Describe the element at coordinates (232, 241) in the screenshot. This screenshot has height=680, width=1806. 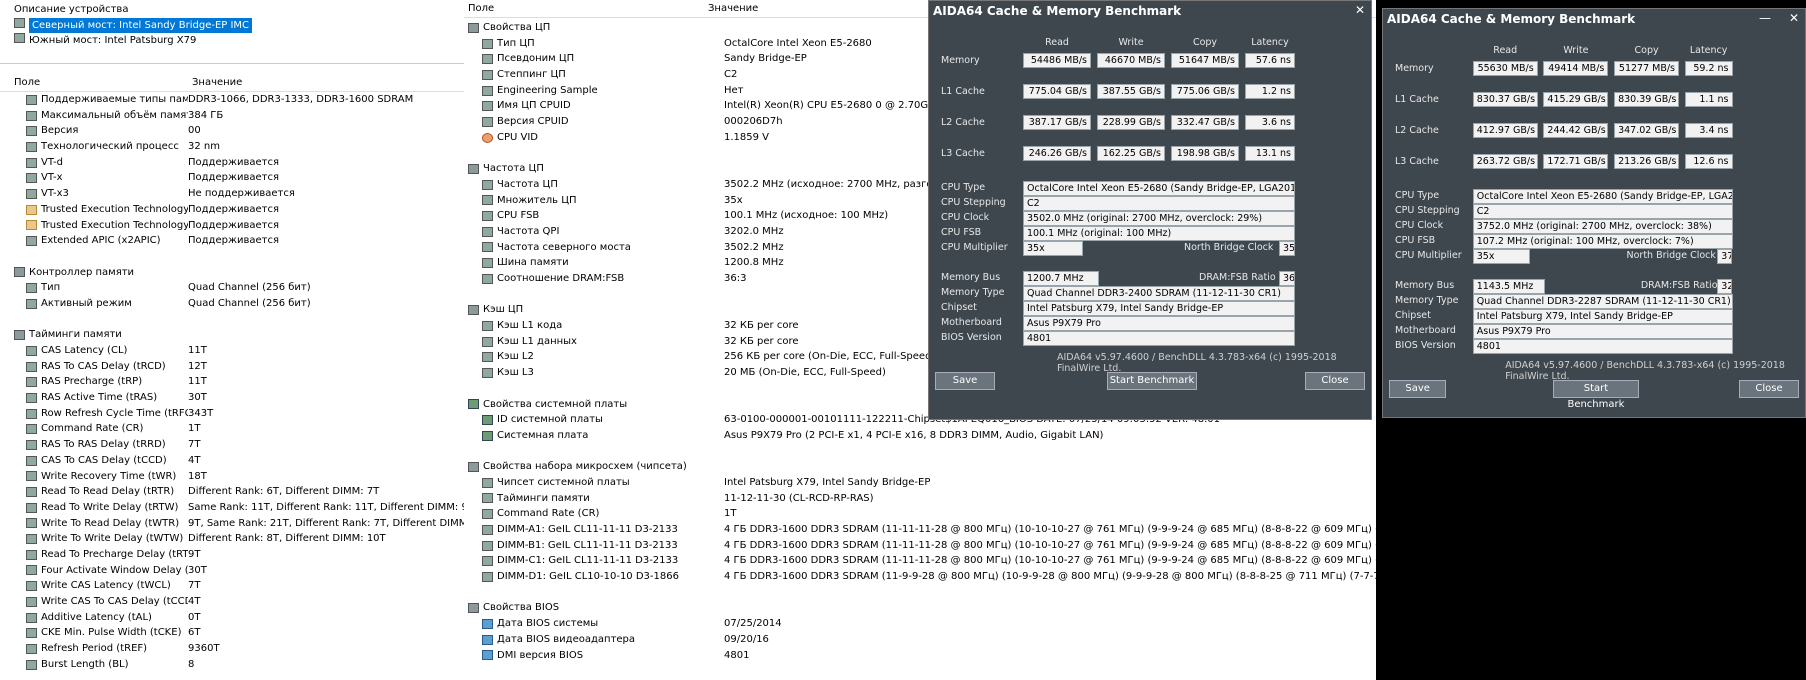
I see `table-row: Extended APIC (x2APIC) Поддерживается` at that location.